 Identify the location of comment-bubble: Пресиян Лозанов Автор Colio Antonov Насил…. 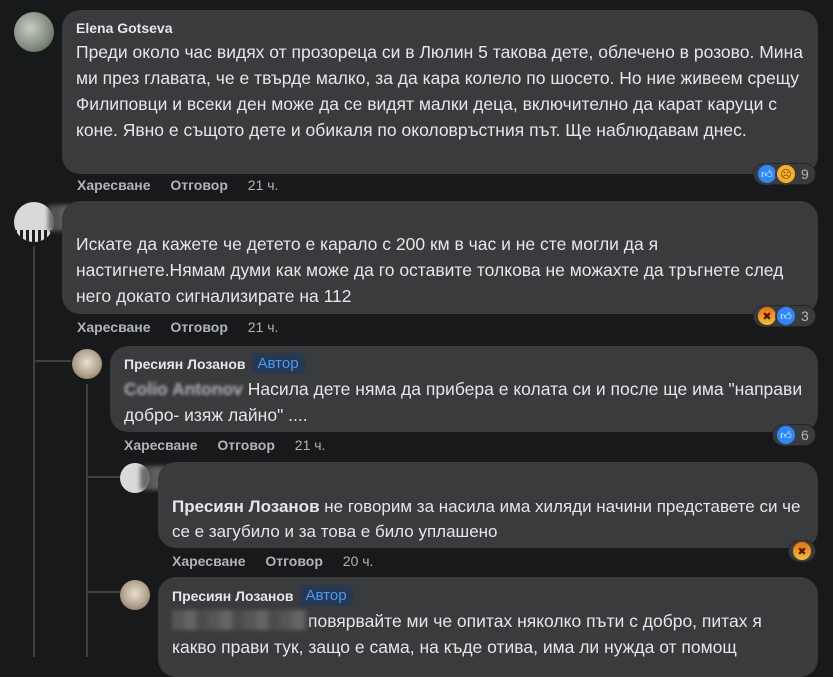
(464, 389).